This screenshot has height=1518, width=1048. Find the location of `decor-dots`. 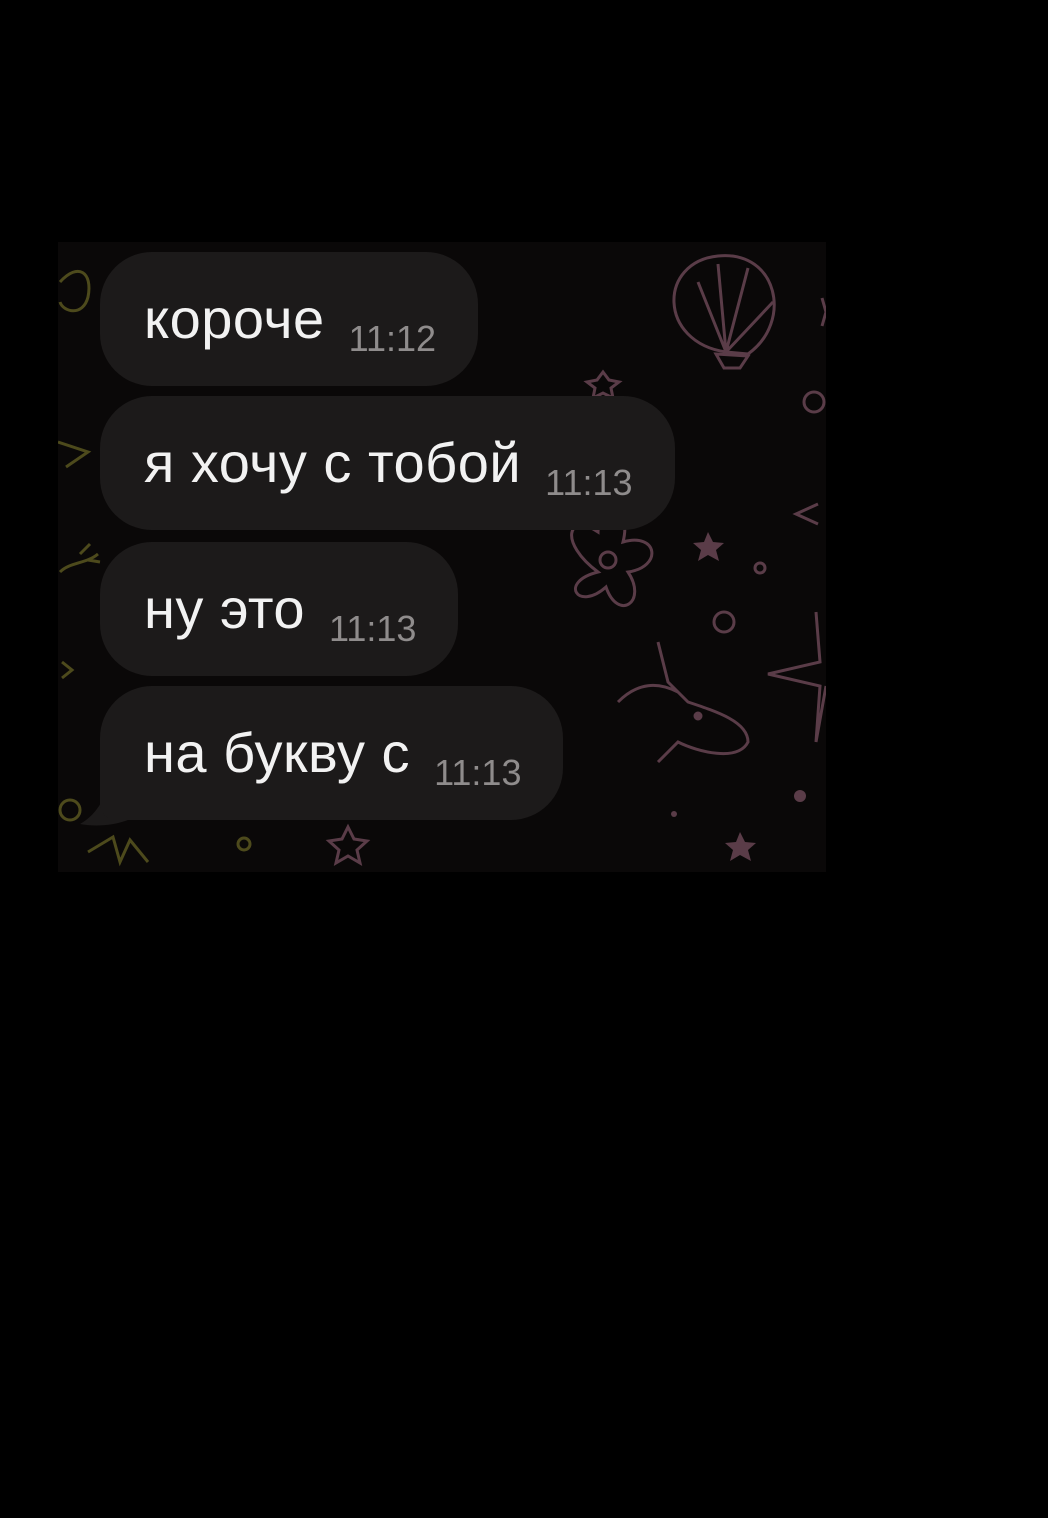

decor-dots is located at coordinates (738, 696).